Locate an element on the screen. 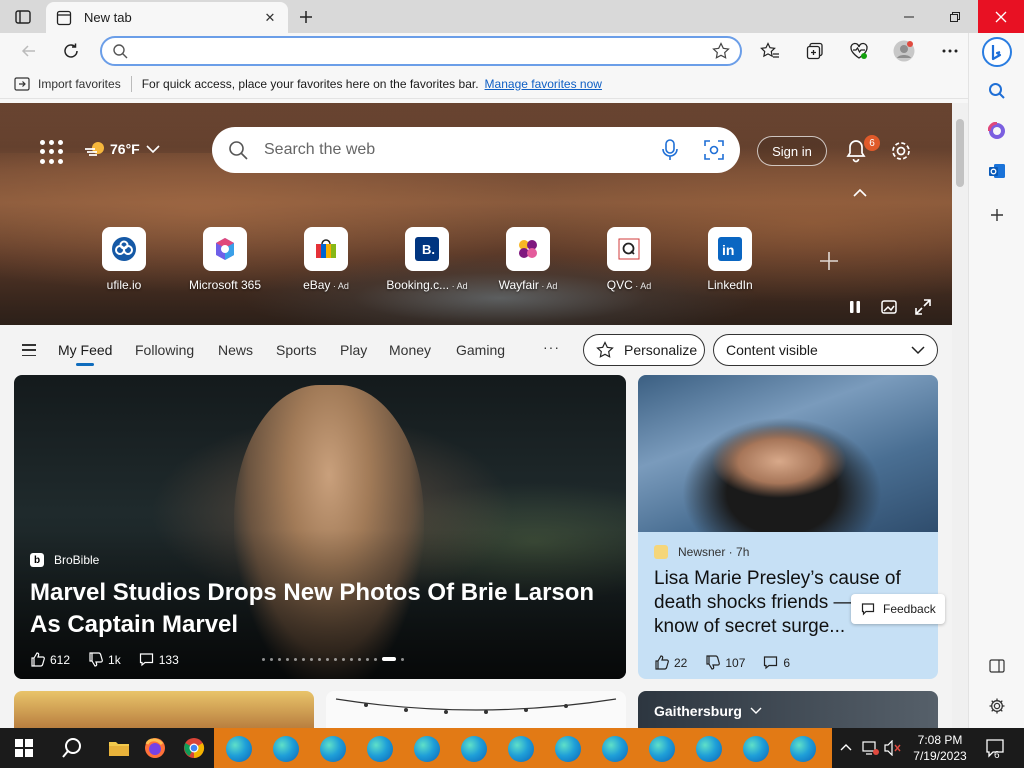 This screenshot has height=768, width=1024. favorites-icon is located at coordinates (769, 50).